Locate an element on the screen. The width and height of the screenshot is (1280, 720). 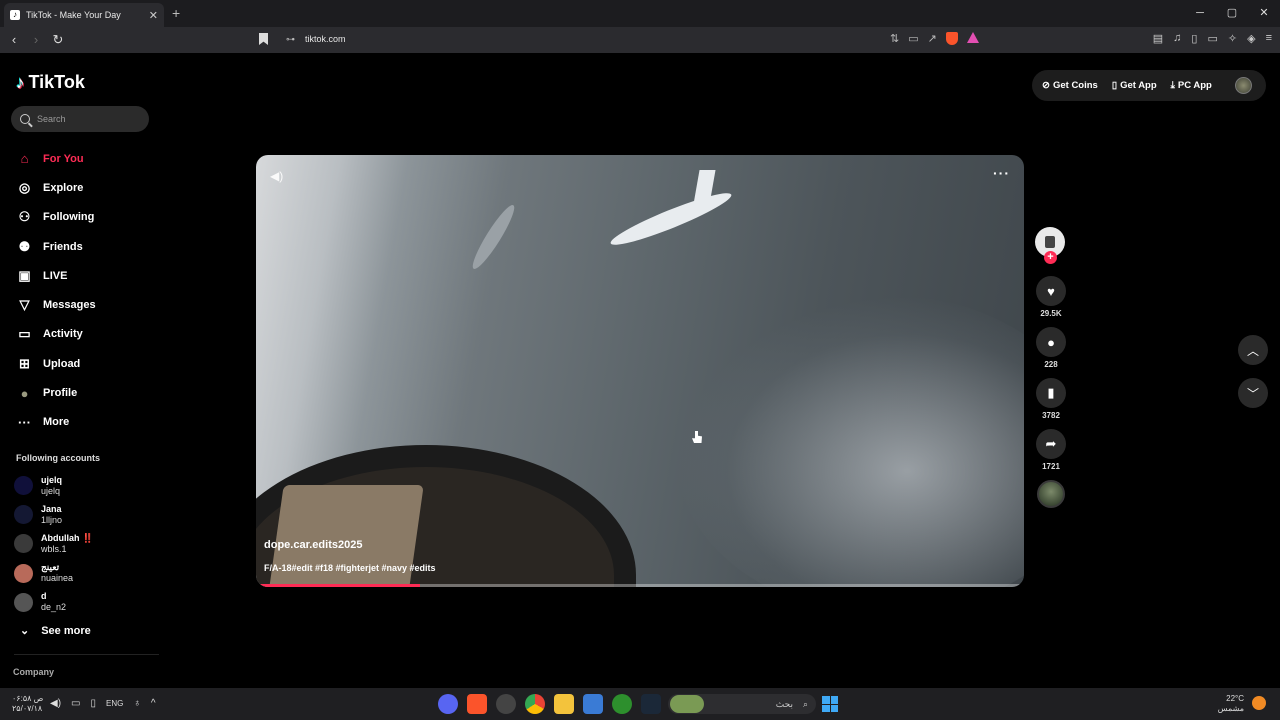
account-name: تعينج is located at coordinates (50, 567).